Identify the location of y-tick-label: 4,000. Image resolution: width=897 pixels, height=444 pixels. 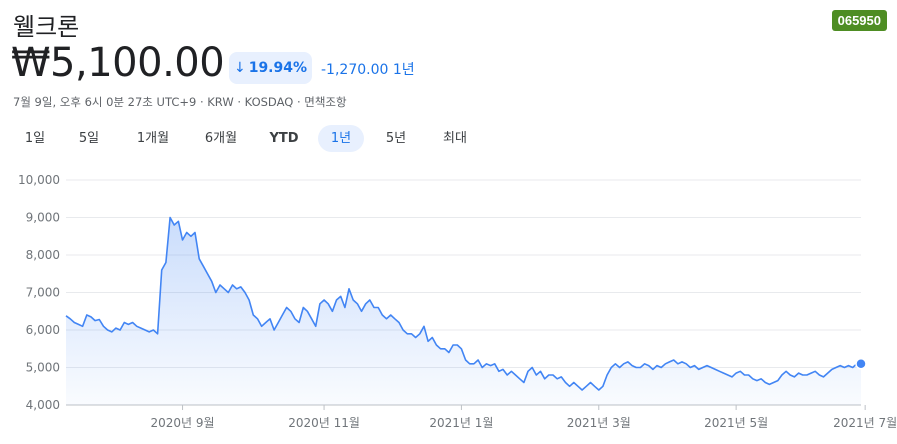
(43, 405).